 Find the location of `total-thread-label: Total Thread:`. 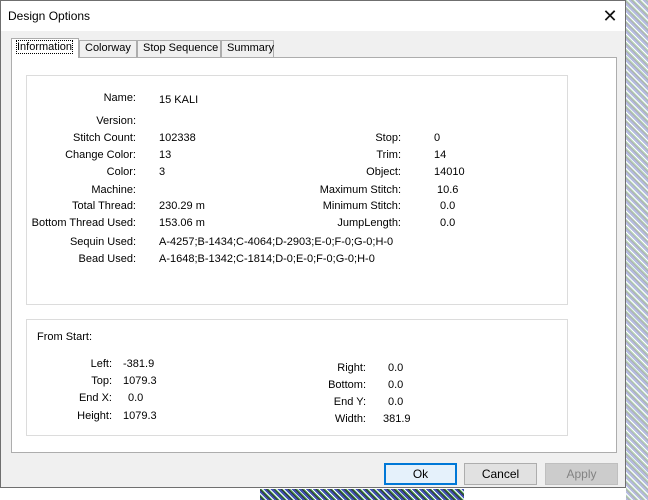

total-thread-label: Total Thread: is located at coordinates (103, 206).